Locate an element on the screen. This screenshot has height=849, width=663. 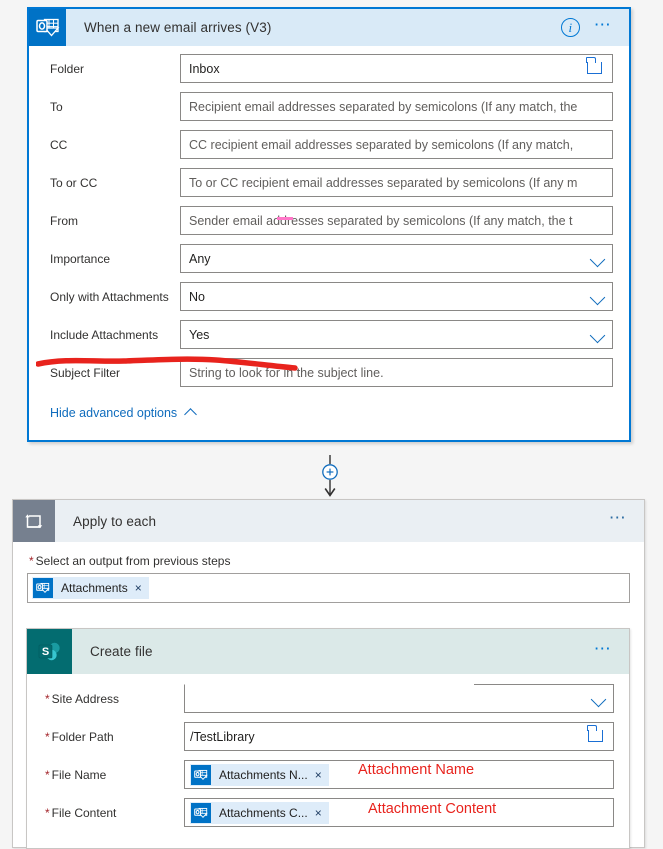
field-row-folder: Folder Inbox is located at coordinates (329, 68).